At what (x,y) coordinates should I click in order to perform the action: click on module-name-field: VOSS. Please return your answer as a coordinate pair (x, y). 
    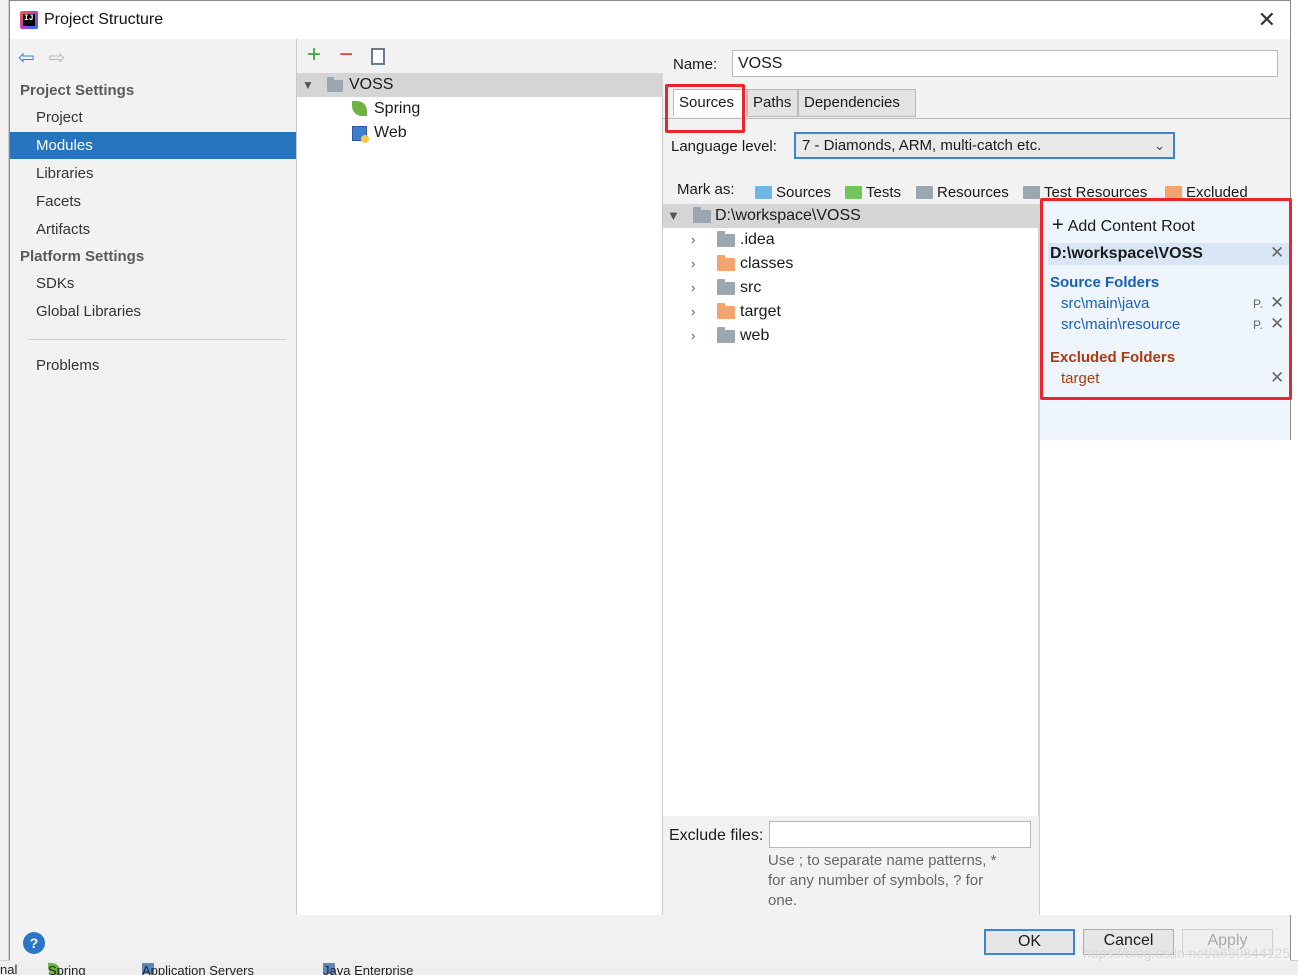
    Looking at the image, I should click on (1005, 63).